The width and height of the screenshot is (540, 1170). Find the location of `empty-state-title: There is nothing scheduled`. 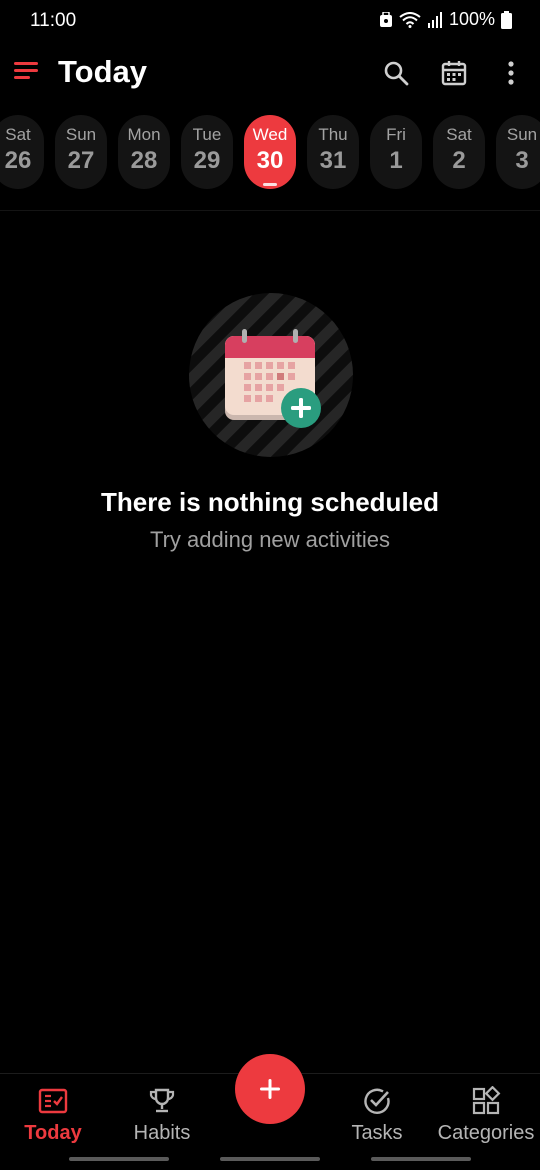

empty-state-title: There is nothing scheduled is located at coordinates (270, 502).